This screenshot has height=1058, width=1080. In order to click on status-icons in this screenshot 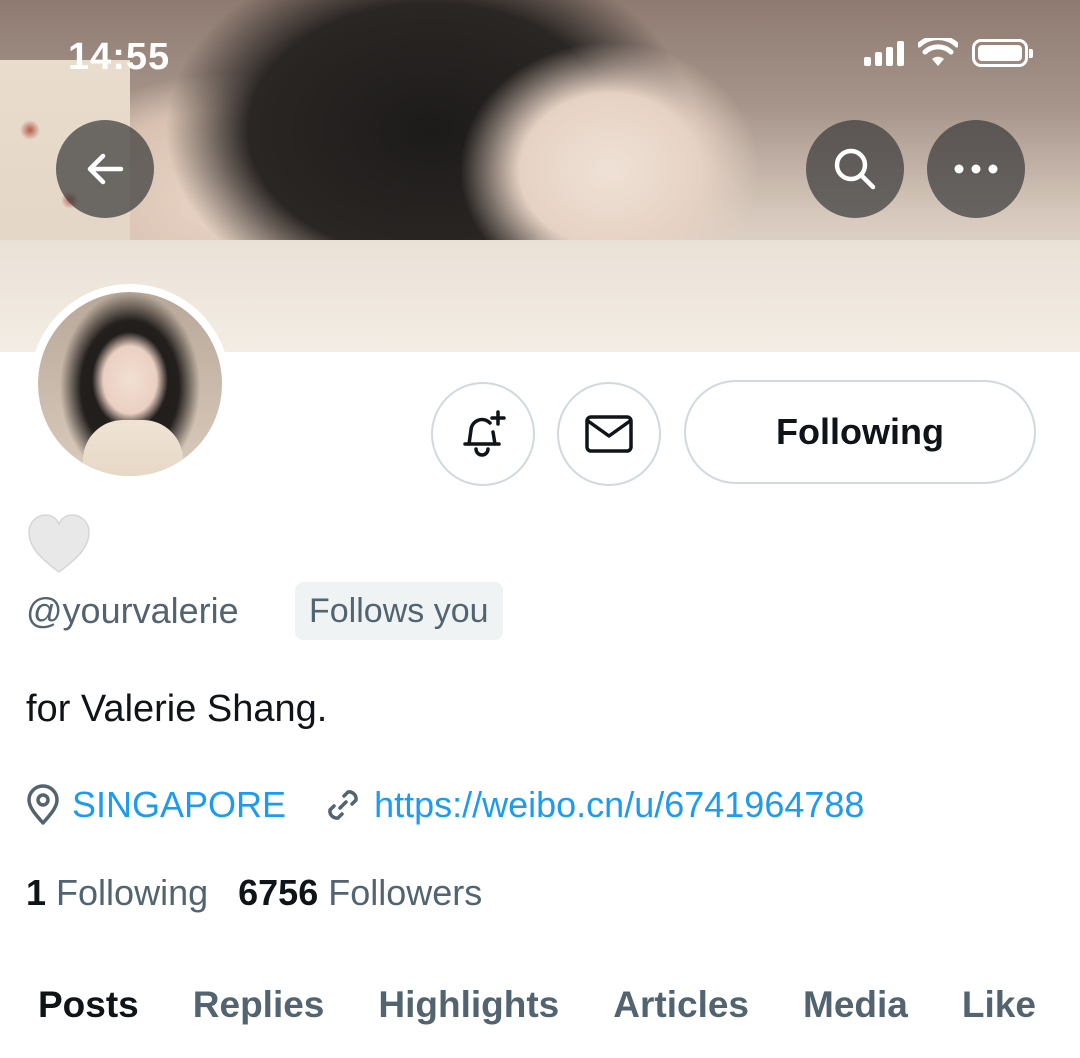, I will do `click(948, 53)`.